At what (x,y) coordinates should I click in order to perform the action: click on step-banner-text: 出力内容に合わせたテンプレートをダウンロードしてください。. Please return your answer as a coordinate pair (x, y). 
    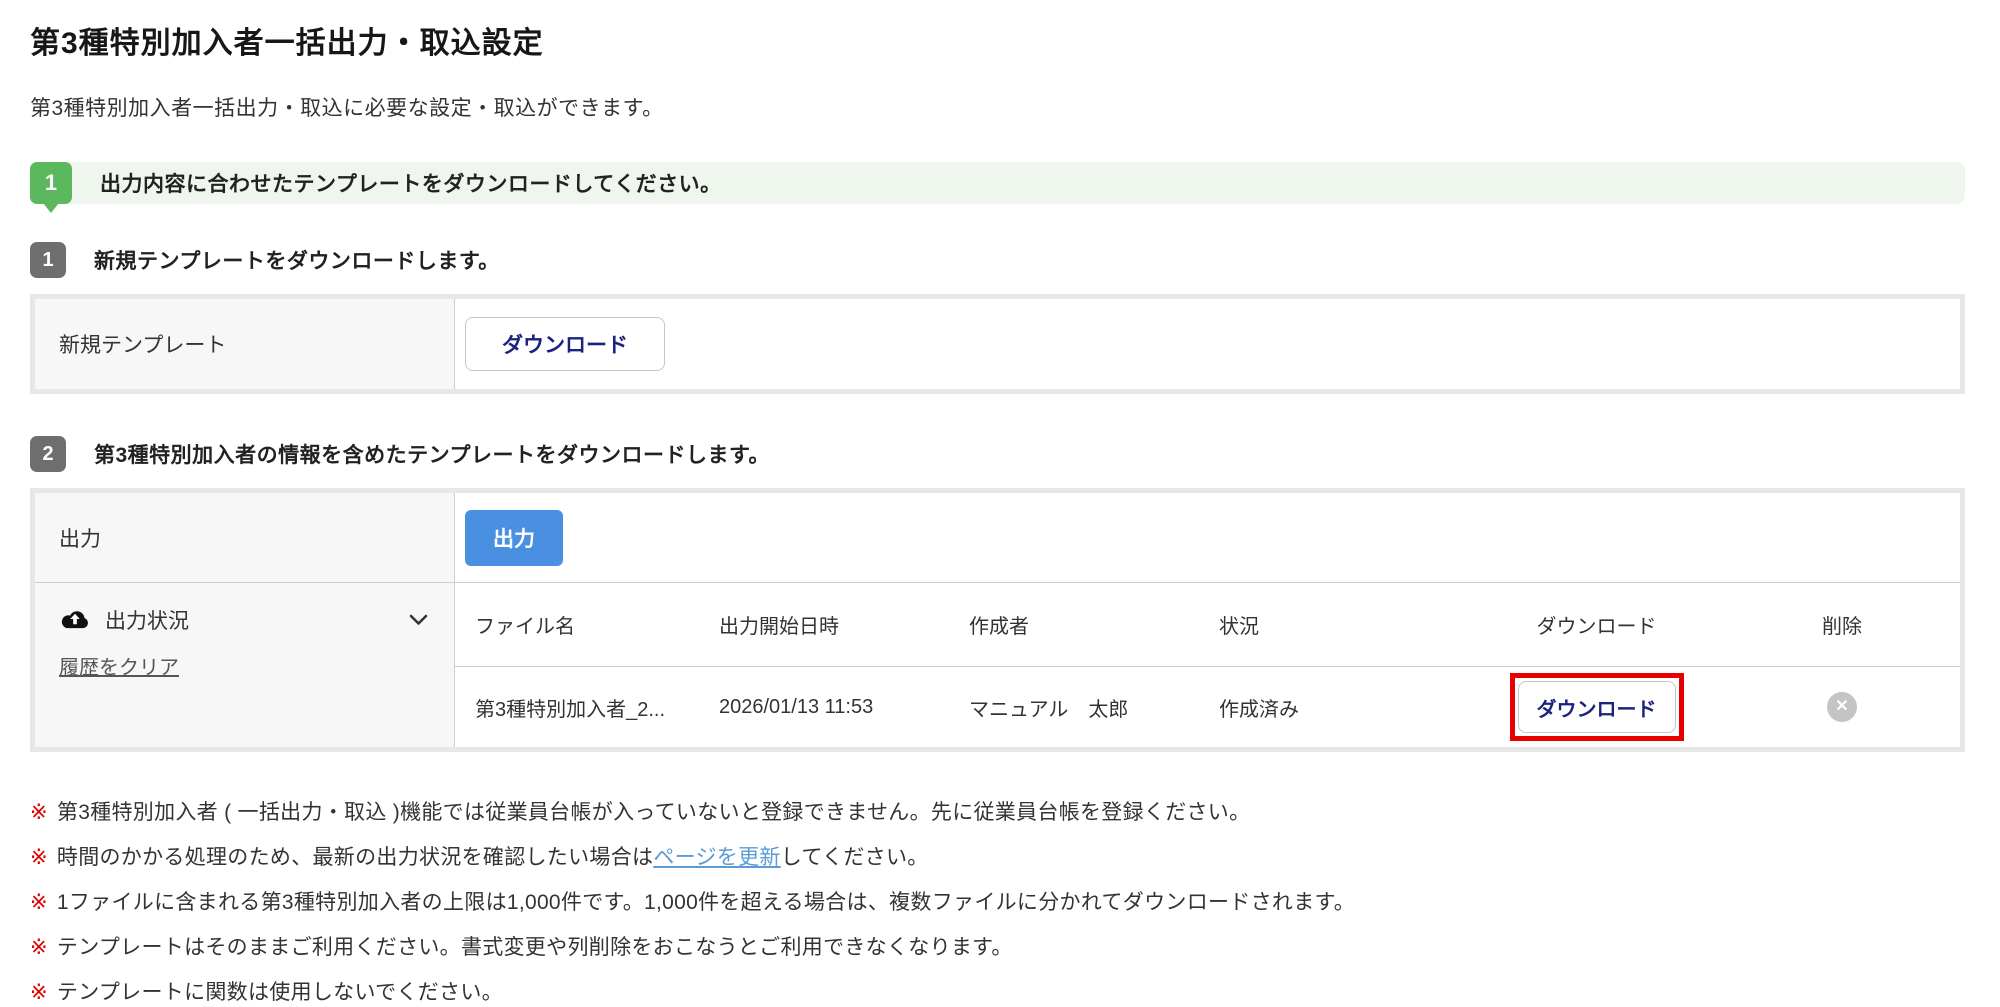
    Looking at the image, I should click on (411, 184).